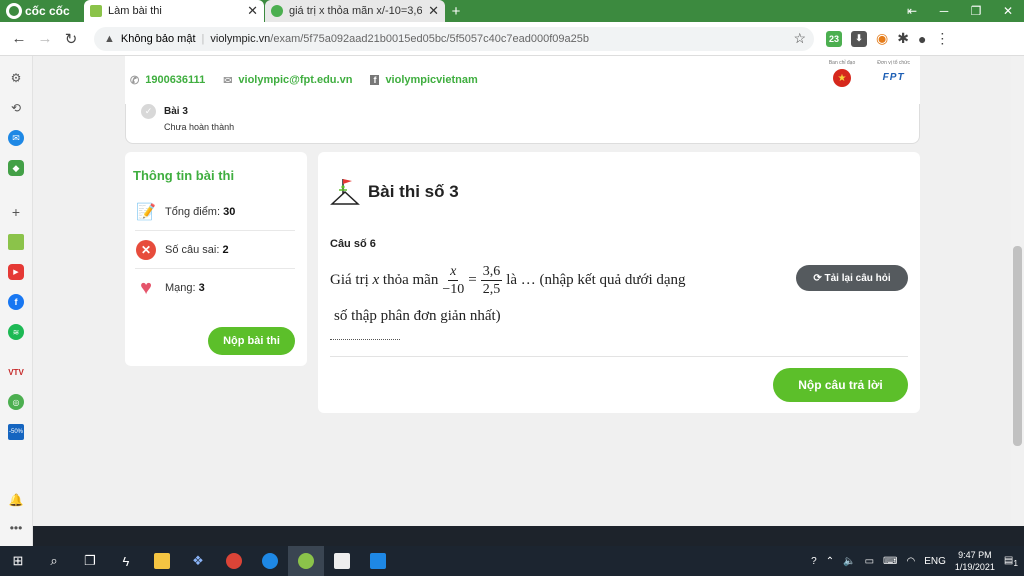 Image resolution: width=1024 pixels, height=576 pixels. I want to click on submit-exam-button: Nộp bài thi, so click(251, 341).